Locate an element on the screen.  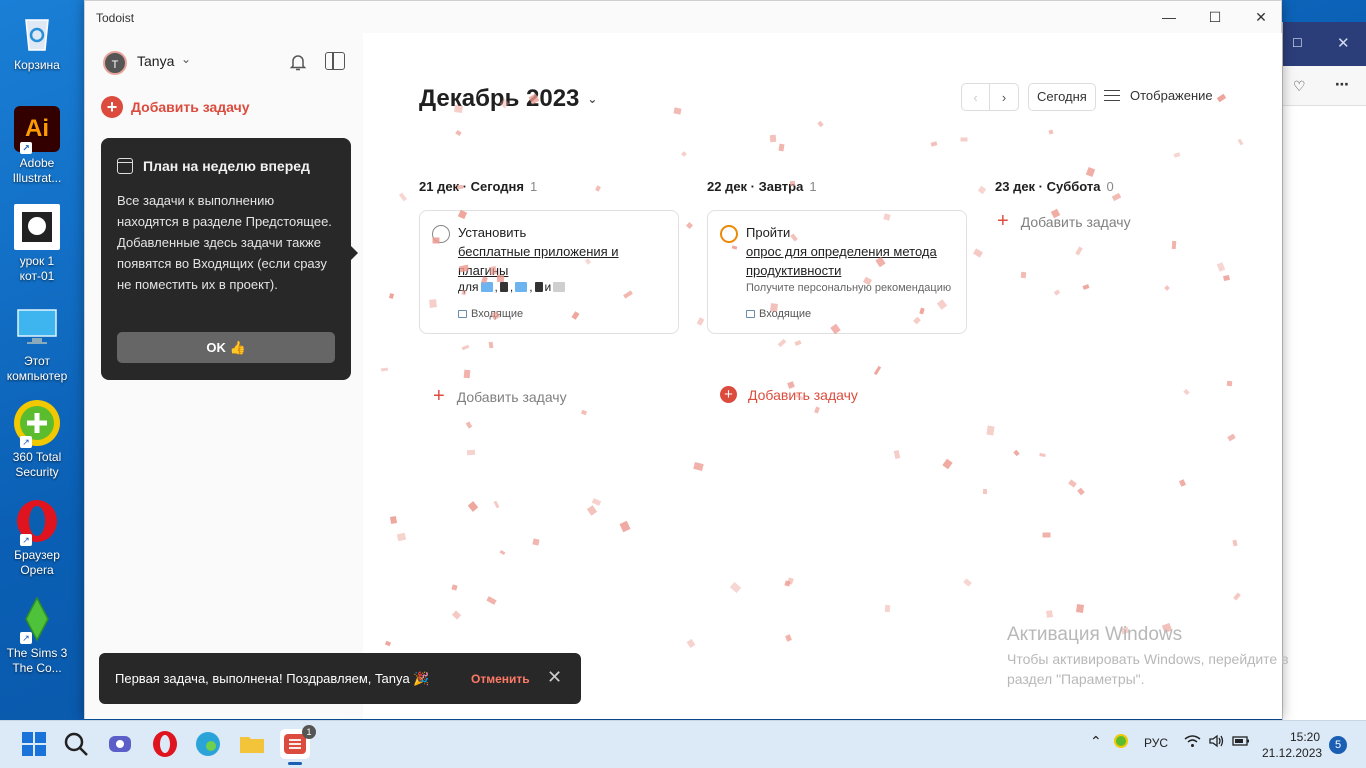
search-button is located at coordinates (76, 744).